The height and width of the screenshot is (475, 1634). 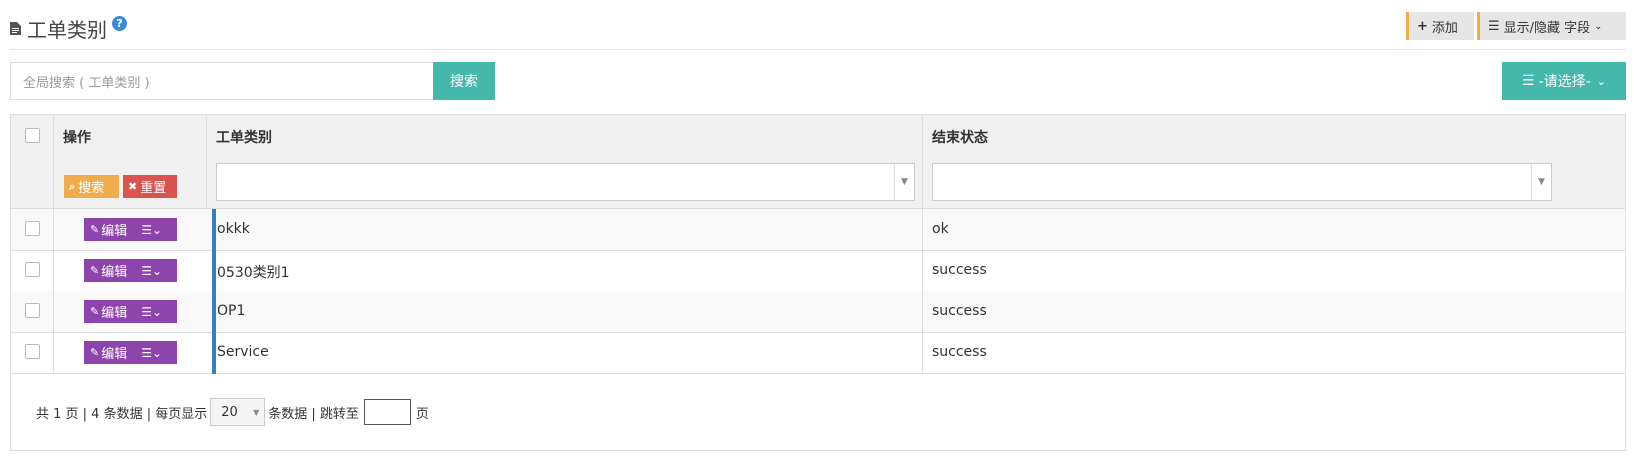 I want to click on toggle-columns-button: ☰ 显示/隐藏 字段 ⌄, so click(x=1551, y=26).